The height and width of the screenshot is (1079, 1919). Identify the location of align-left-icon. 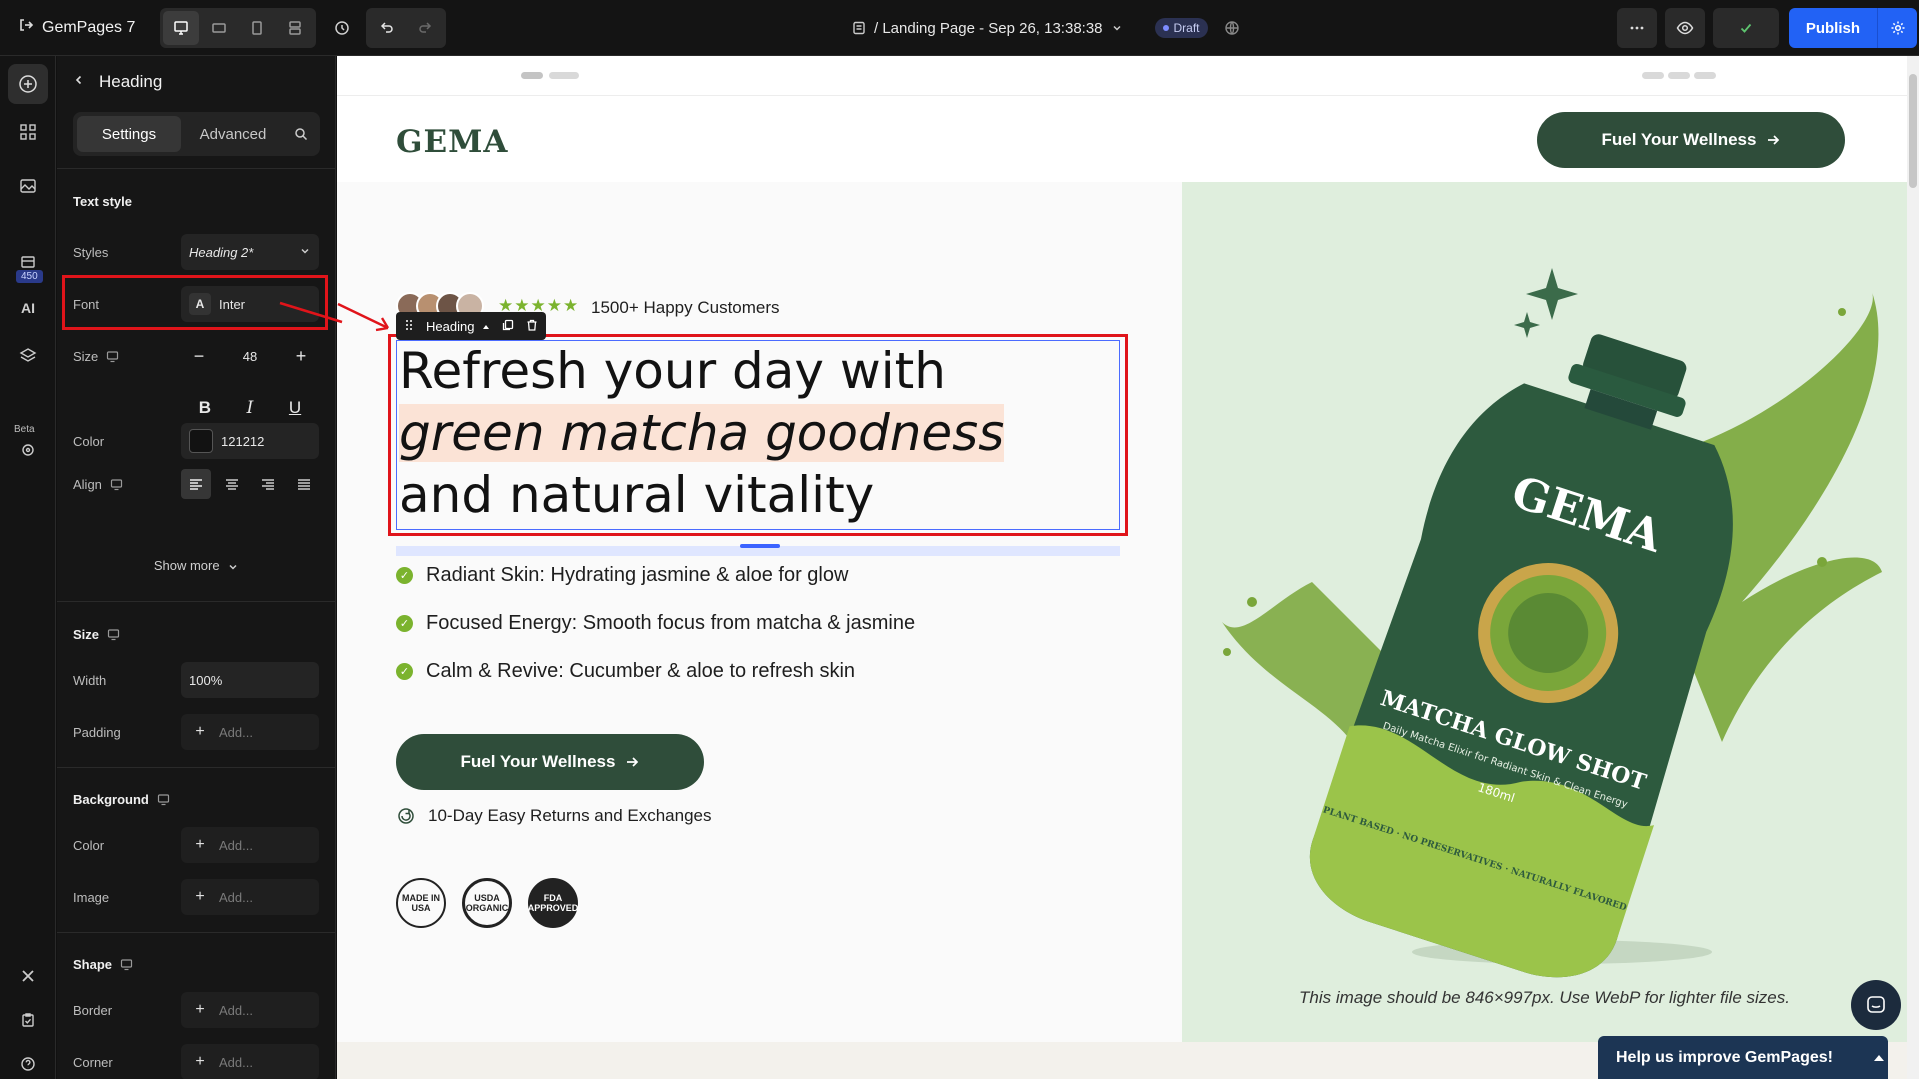
(196, 484).